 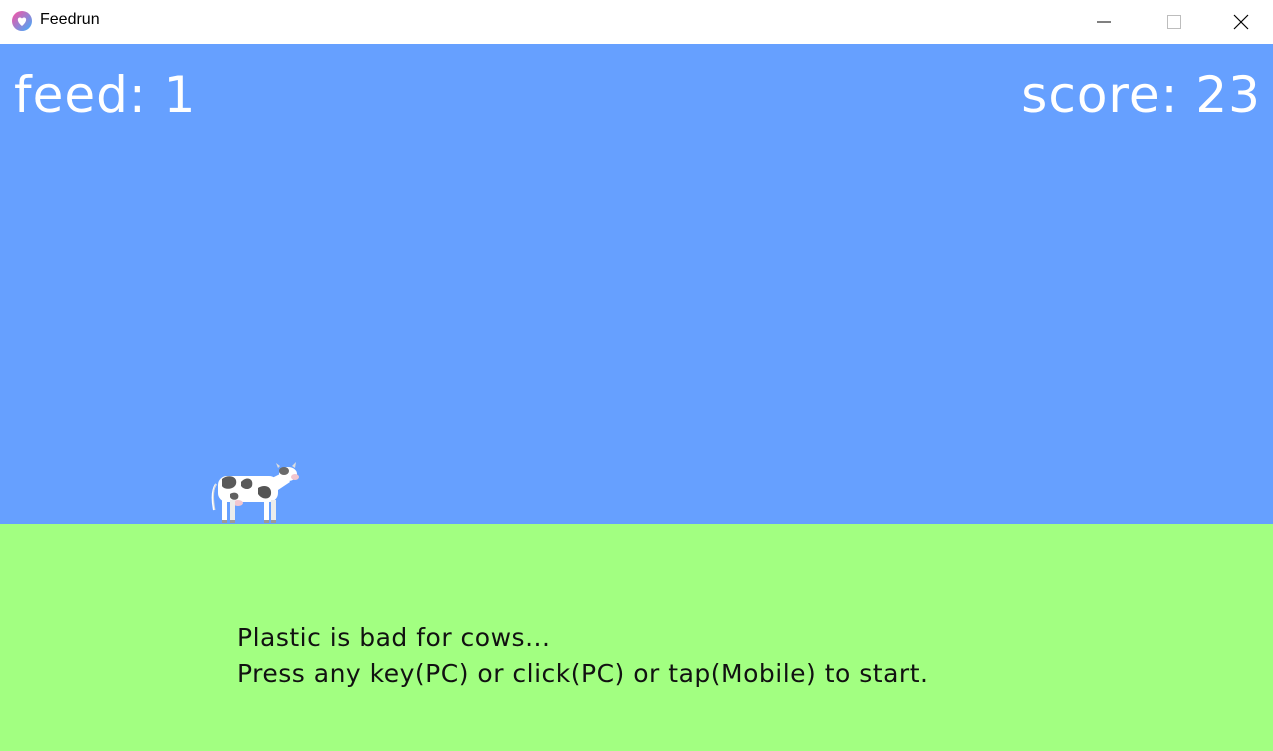 What do you see at coordinates (105, 95) in the screenshot?
I see `feed-counter: feed: 1` at bounding box center [105, 95].